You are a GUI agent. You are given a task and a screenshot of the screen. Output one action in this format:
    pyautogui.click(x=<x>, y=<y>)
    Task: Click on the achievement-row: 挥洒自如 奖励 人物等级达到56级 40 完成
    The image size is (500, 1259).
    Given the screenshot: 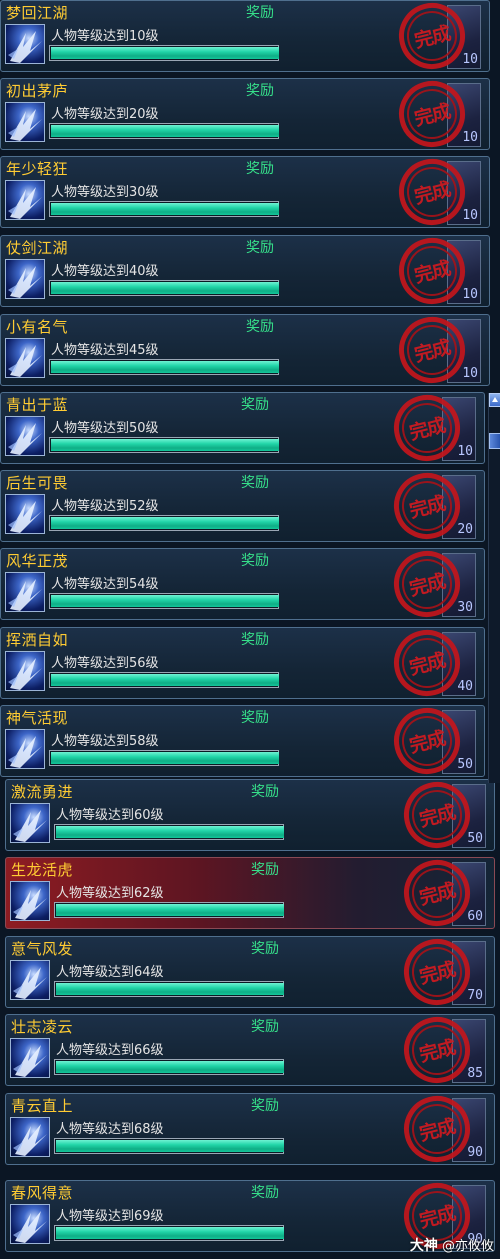 What is the action you would take?
    pyautogui.click(x=242, y=663)
    